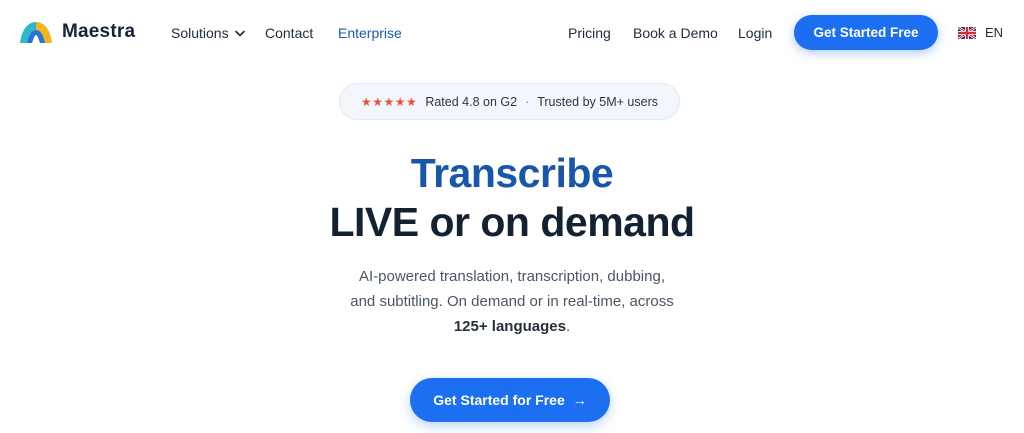 Image resolution: width=1024 pixels, height=433 pixels. I want to click on hero-title-line1: Transcribe, so click(512, 173).